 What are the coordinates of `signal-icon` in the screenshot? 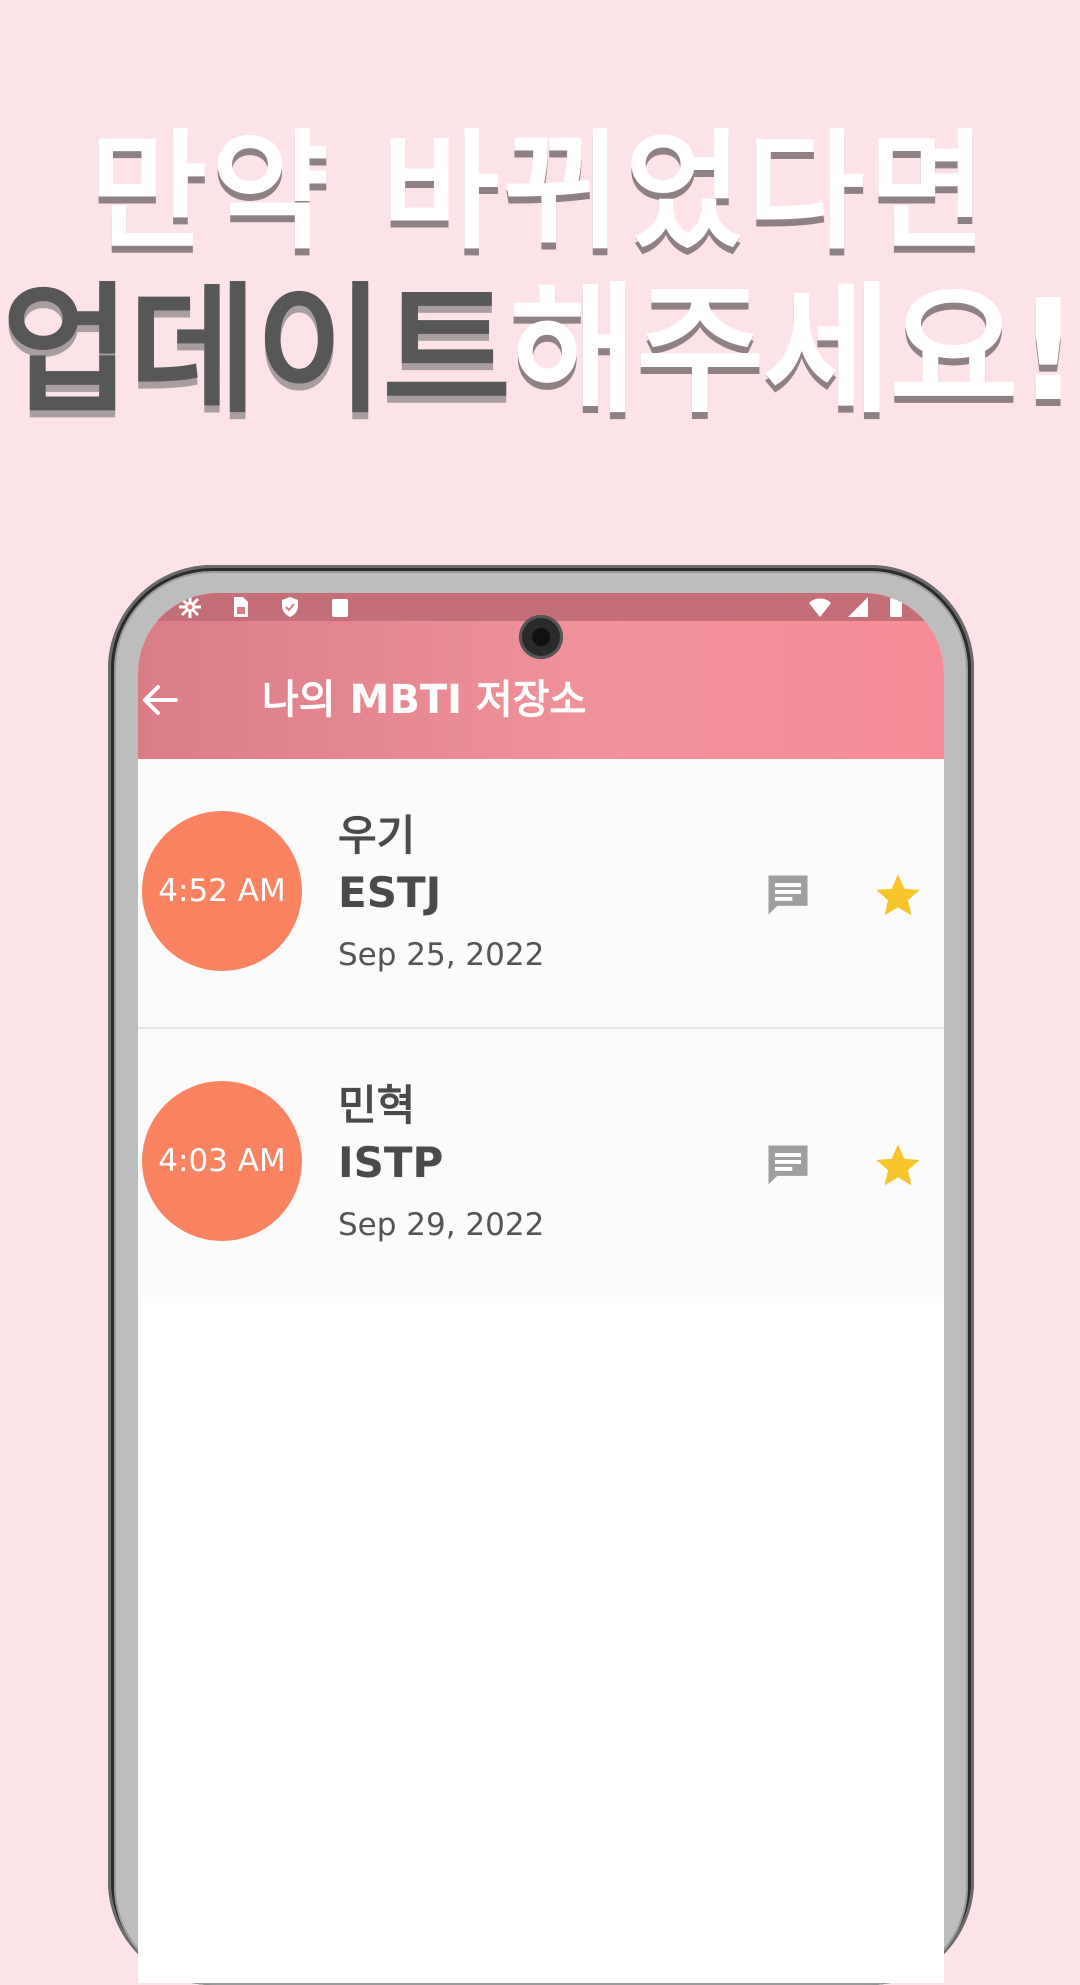 It's located at (858, 607).